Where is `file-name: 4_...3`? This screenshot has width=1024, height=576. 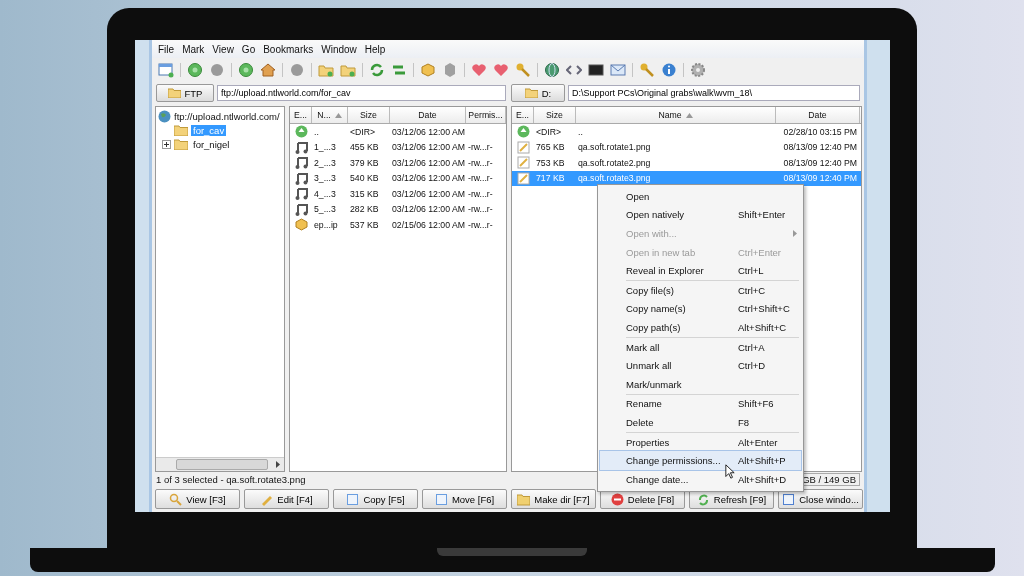
file-name: 4_...3 is located at coordinates (325, 193).